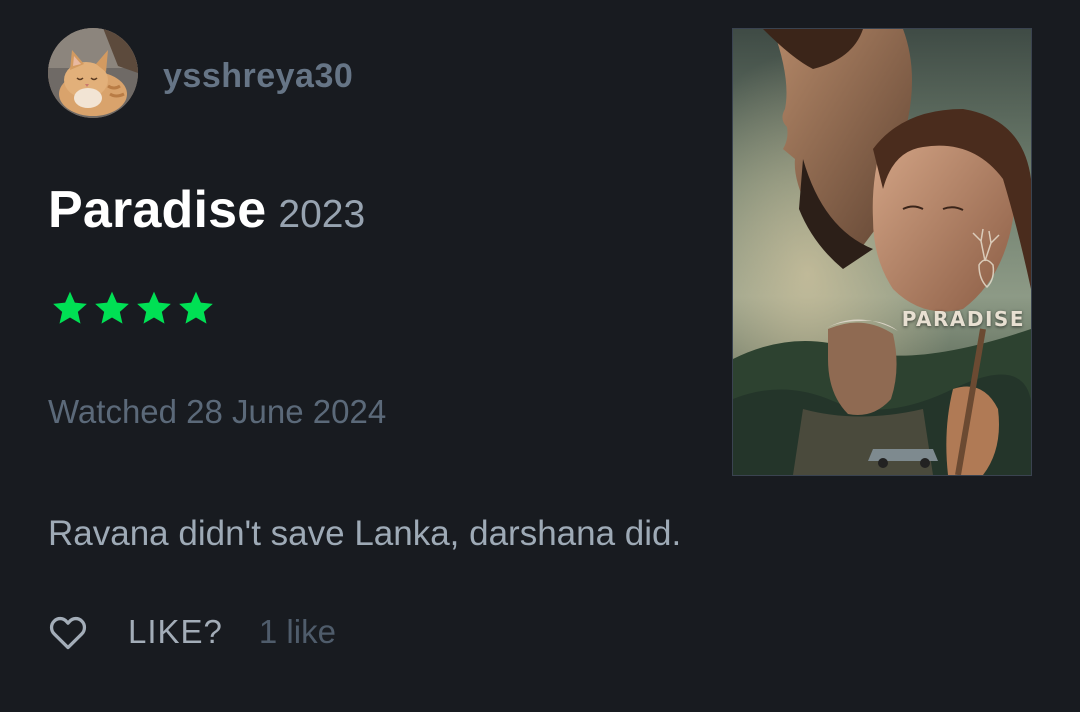 The width and height of the screenshot is (1080, 712). What do you see at coordinates (963, 319) in the screenshot?
I see `poster-title-text: PARADISE` at bounding box center [963, 319].